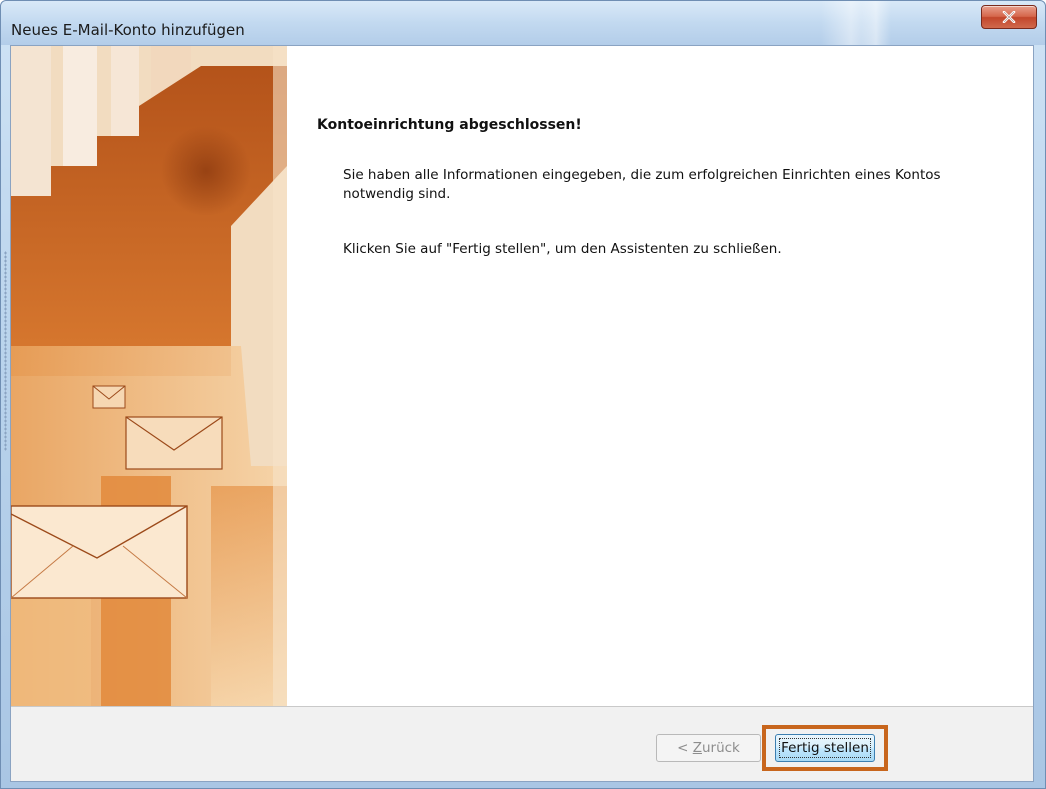  Describe the element at coordinates (109, 397) in the screenshot. I see `envelope-small-icon` at that location.